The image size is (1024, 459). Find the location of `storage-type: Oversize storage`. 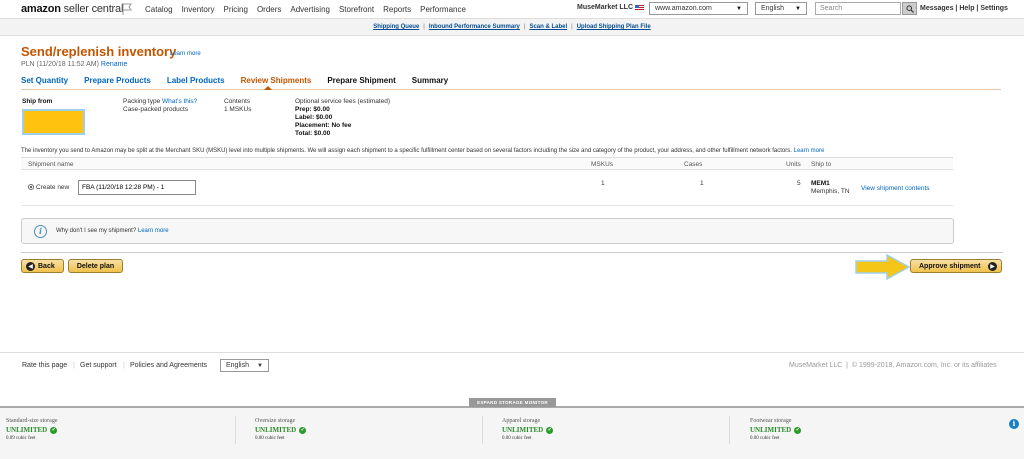

storage-type: Oversize storage is located at coordinates (275, 421).